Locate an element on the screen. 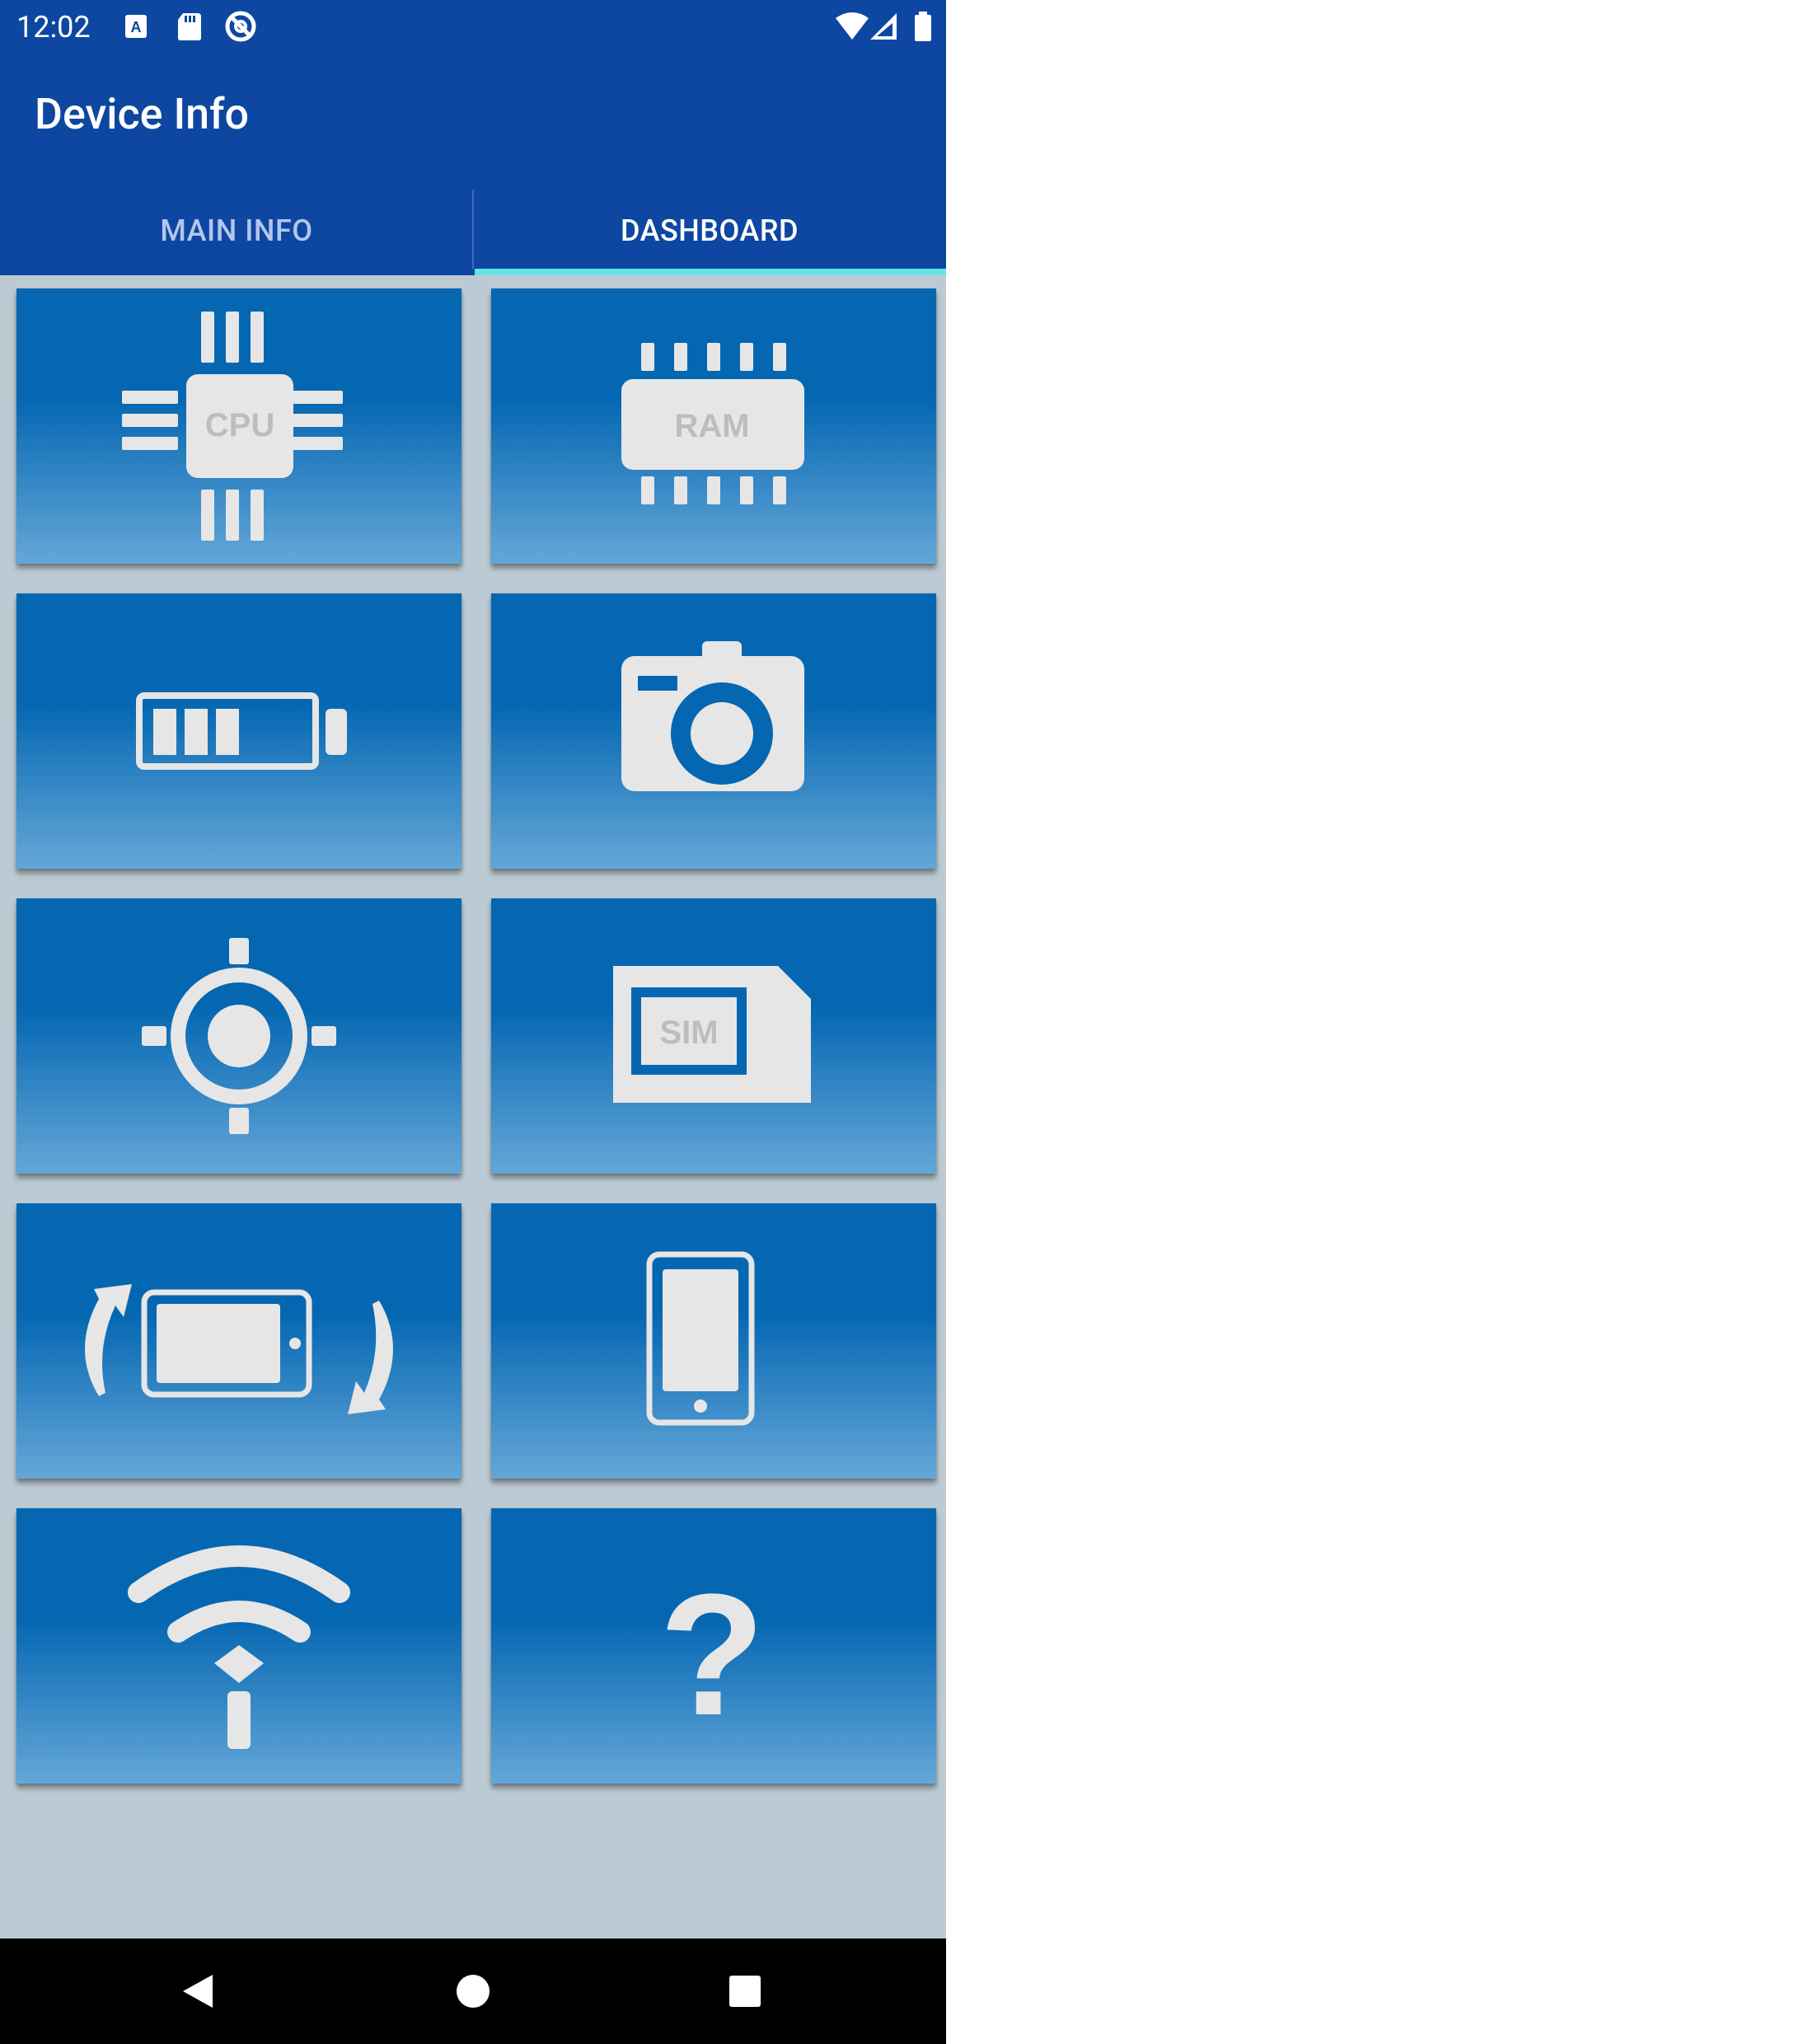 This screenshot has height=2044, width=1813. question-icon: ? is located at coordinates (712, 1654).